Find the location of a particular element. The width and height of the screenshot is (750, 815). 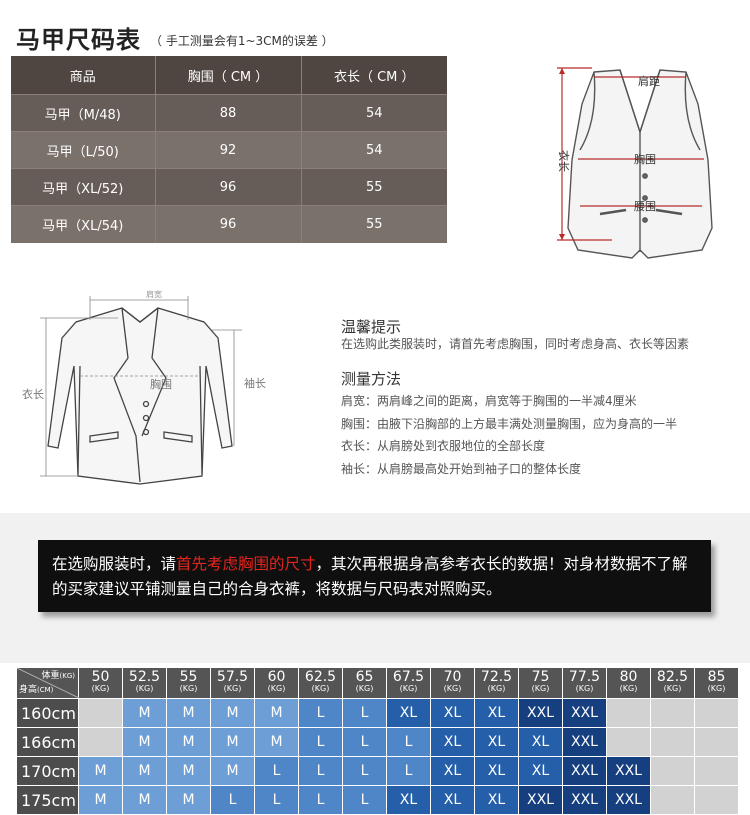

weight-value: 55 is located at coordinates (188, 677).